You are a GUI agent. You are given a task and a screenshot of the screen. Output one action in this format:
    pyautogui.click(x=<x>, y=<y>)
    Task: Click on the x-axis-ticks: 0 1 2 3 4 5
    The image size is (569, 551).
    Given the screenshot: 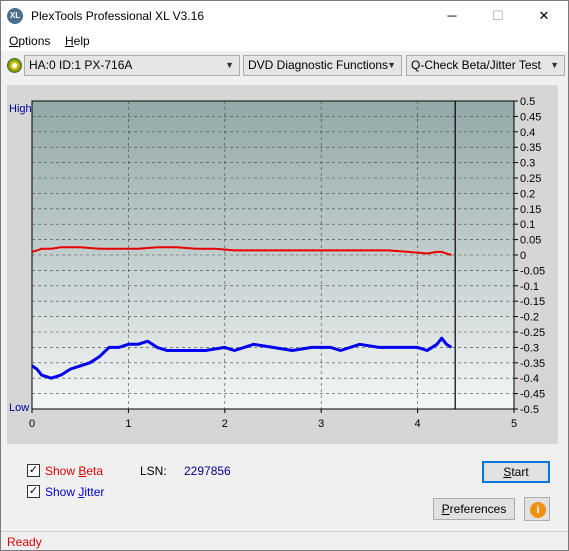 What is the action you would take?
    pyautogui.click(x=273, y=419)
    